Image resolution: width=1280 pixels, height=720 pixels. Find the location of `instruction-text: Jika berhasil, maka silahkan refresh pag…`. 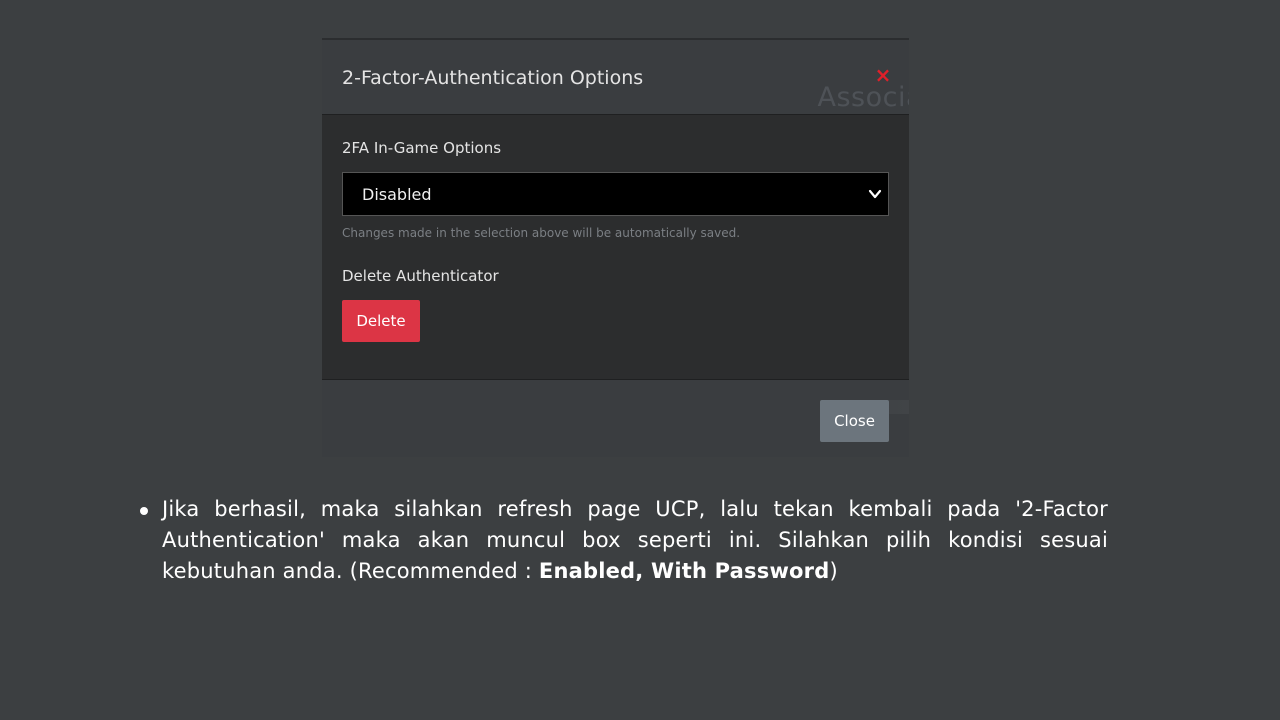

instruction-text: Jika berhasil, maka silahkan refresh pag… is located at coordinates (635, 540).